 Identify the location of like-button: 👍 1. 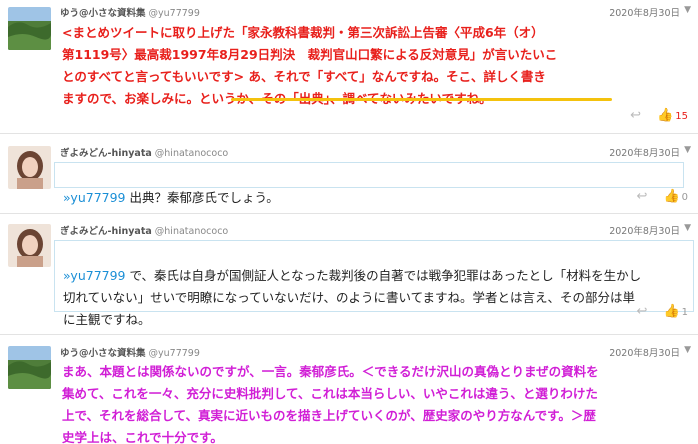
(675, 312).